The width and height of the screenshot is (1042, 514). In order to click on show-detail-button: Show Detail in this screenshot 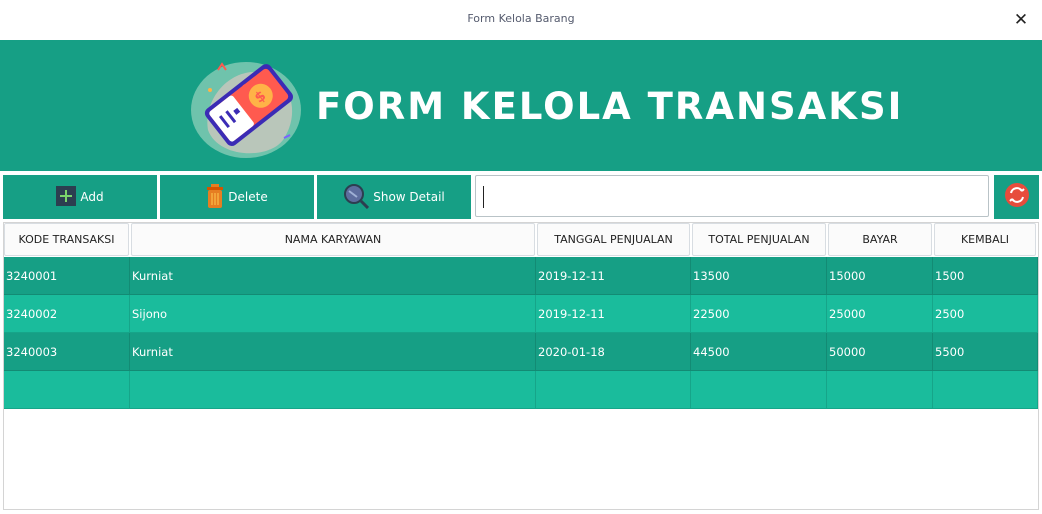, I will do `click(394, 197)`.